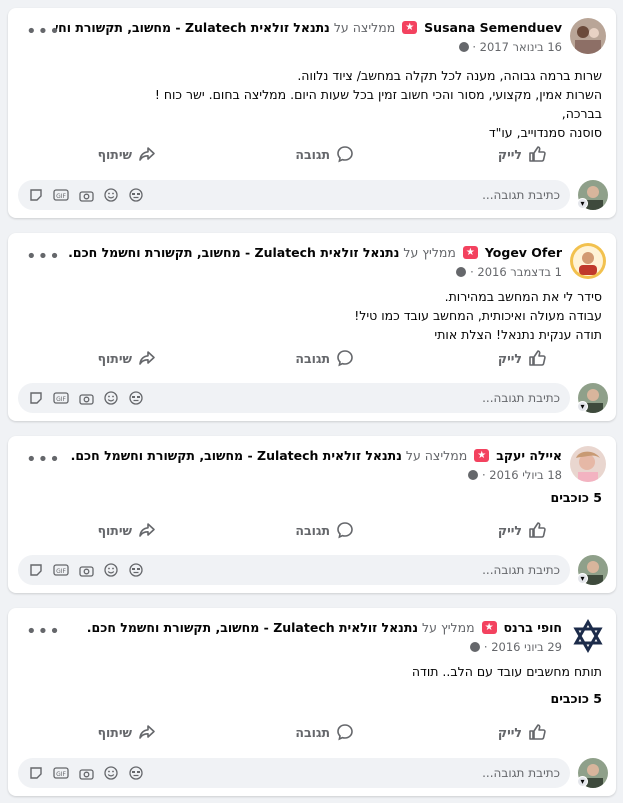  Describe the element at coordinates (448, 627) in the screenshot. I see `recommend-verb: ממליץ על` at that location.